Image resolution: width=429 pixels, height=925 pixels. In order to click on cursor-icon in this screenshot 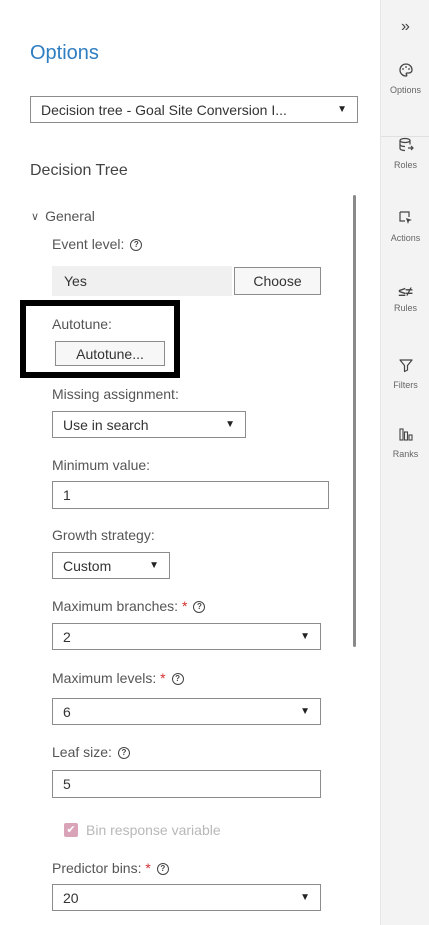, I will do `click(405, 220)`.